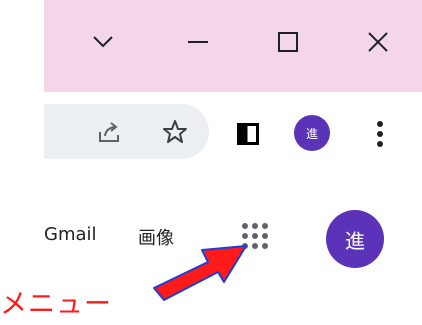 The width and height of the screenshot is (422, 325). I want to click on profile-avatar: 進, so click(312, 133).